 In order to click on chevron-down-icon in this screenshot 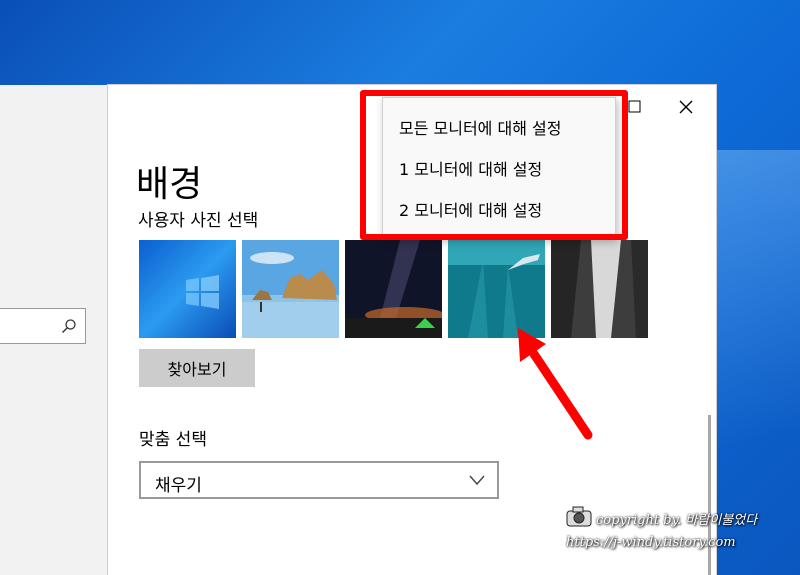, I will do `click(477, 480)`.